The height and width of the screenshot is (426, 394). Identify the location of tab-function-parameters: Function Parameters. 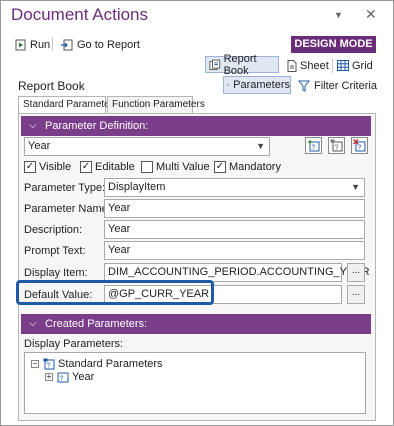
(156, 105).